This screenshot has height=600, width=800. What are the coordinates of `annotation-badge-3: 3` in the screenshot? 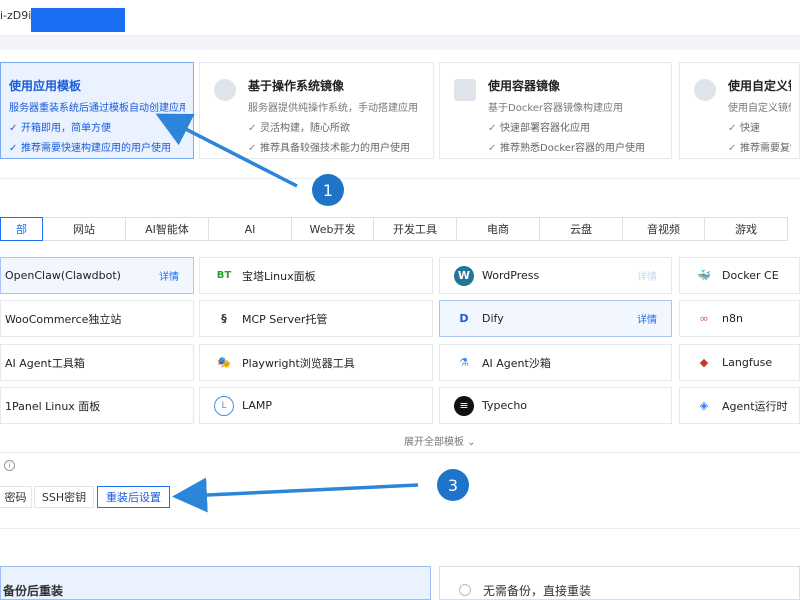 It's located at (453, 485).